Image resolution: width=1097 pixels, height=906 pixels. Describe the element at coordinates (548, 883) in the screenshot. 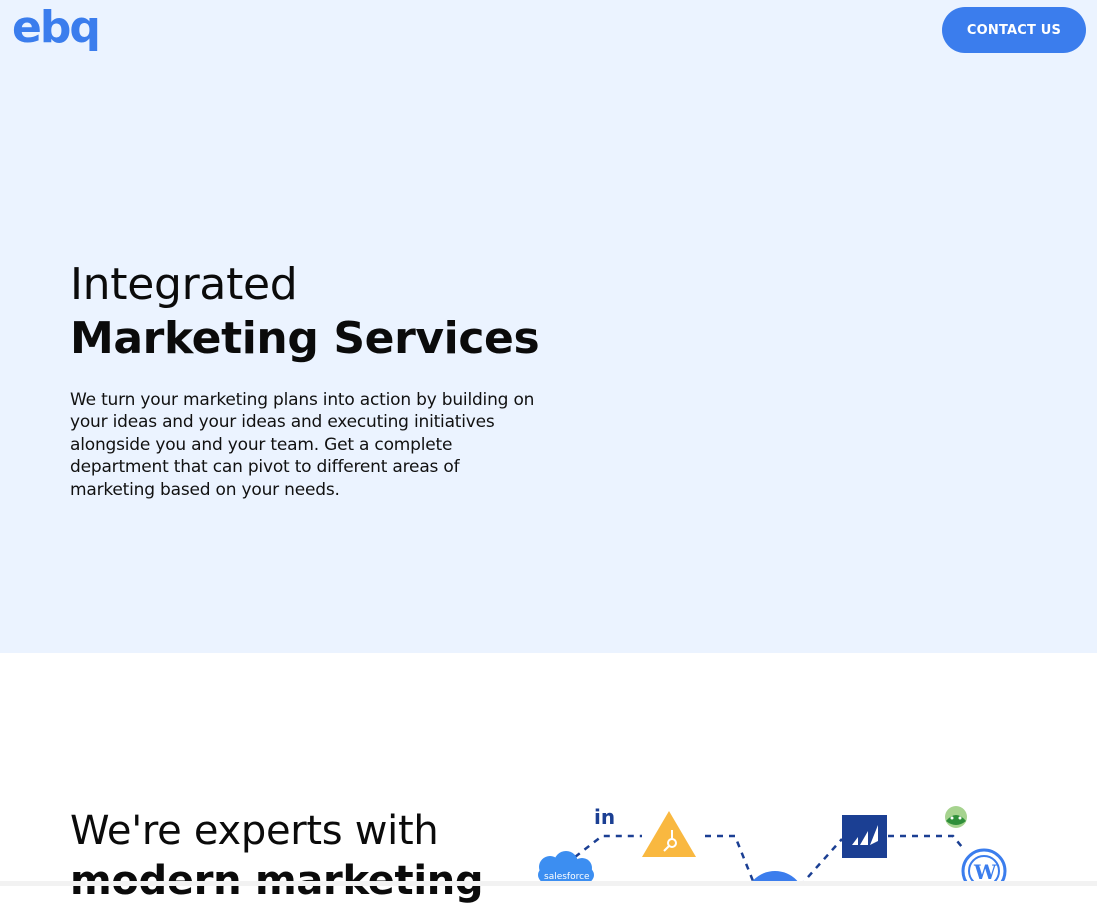

I see `bottom-scroll-edge` at that location.